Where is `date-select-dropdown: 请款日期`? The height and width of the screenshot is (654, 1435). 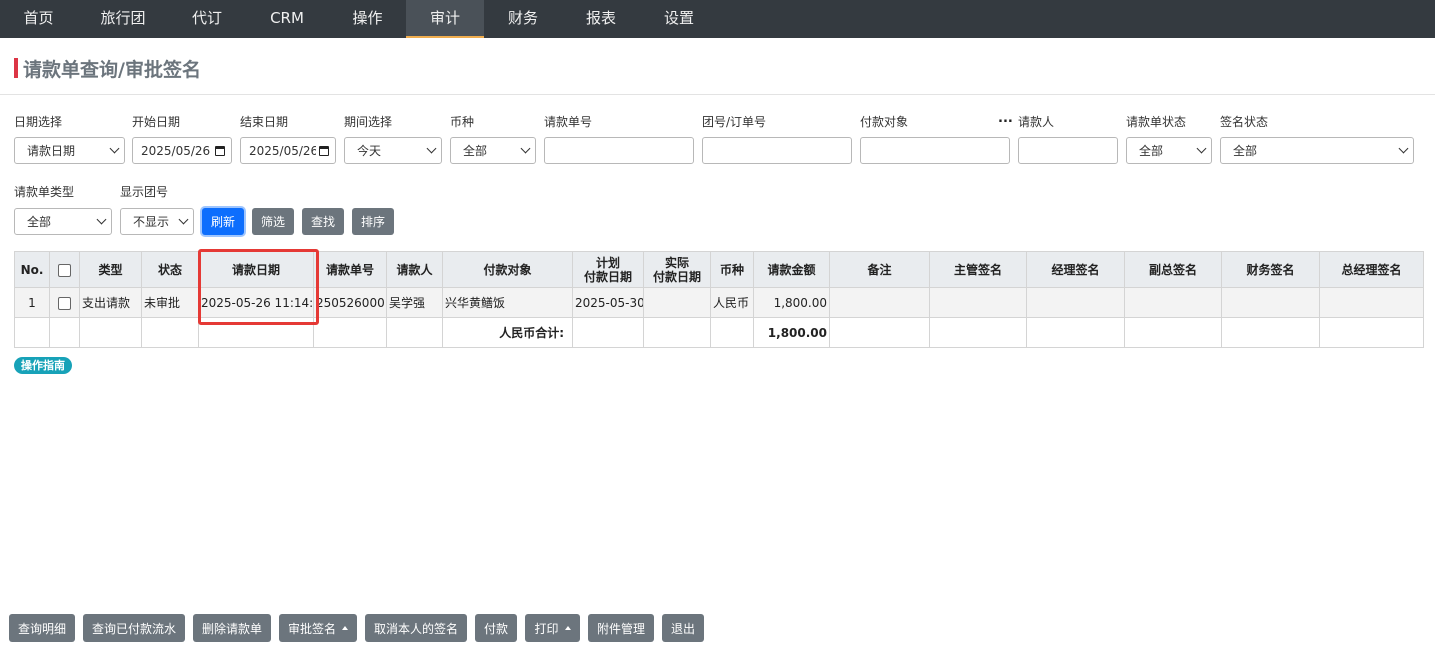
date-select-dropdown: 请款日期 is located at coordinates (69, 150).